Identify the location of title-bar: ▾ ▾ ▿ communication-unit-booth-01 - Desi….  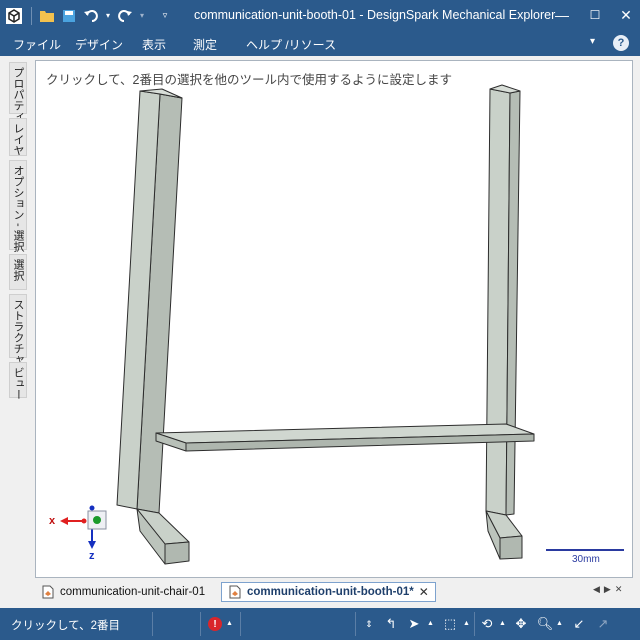
(320, 15).